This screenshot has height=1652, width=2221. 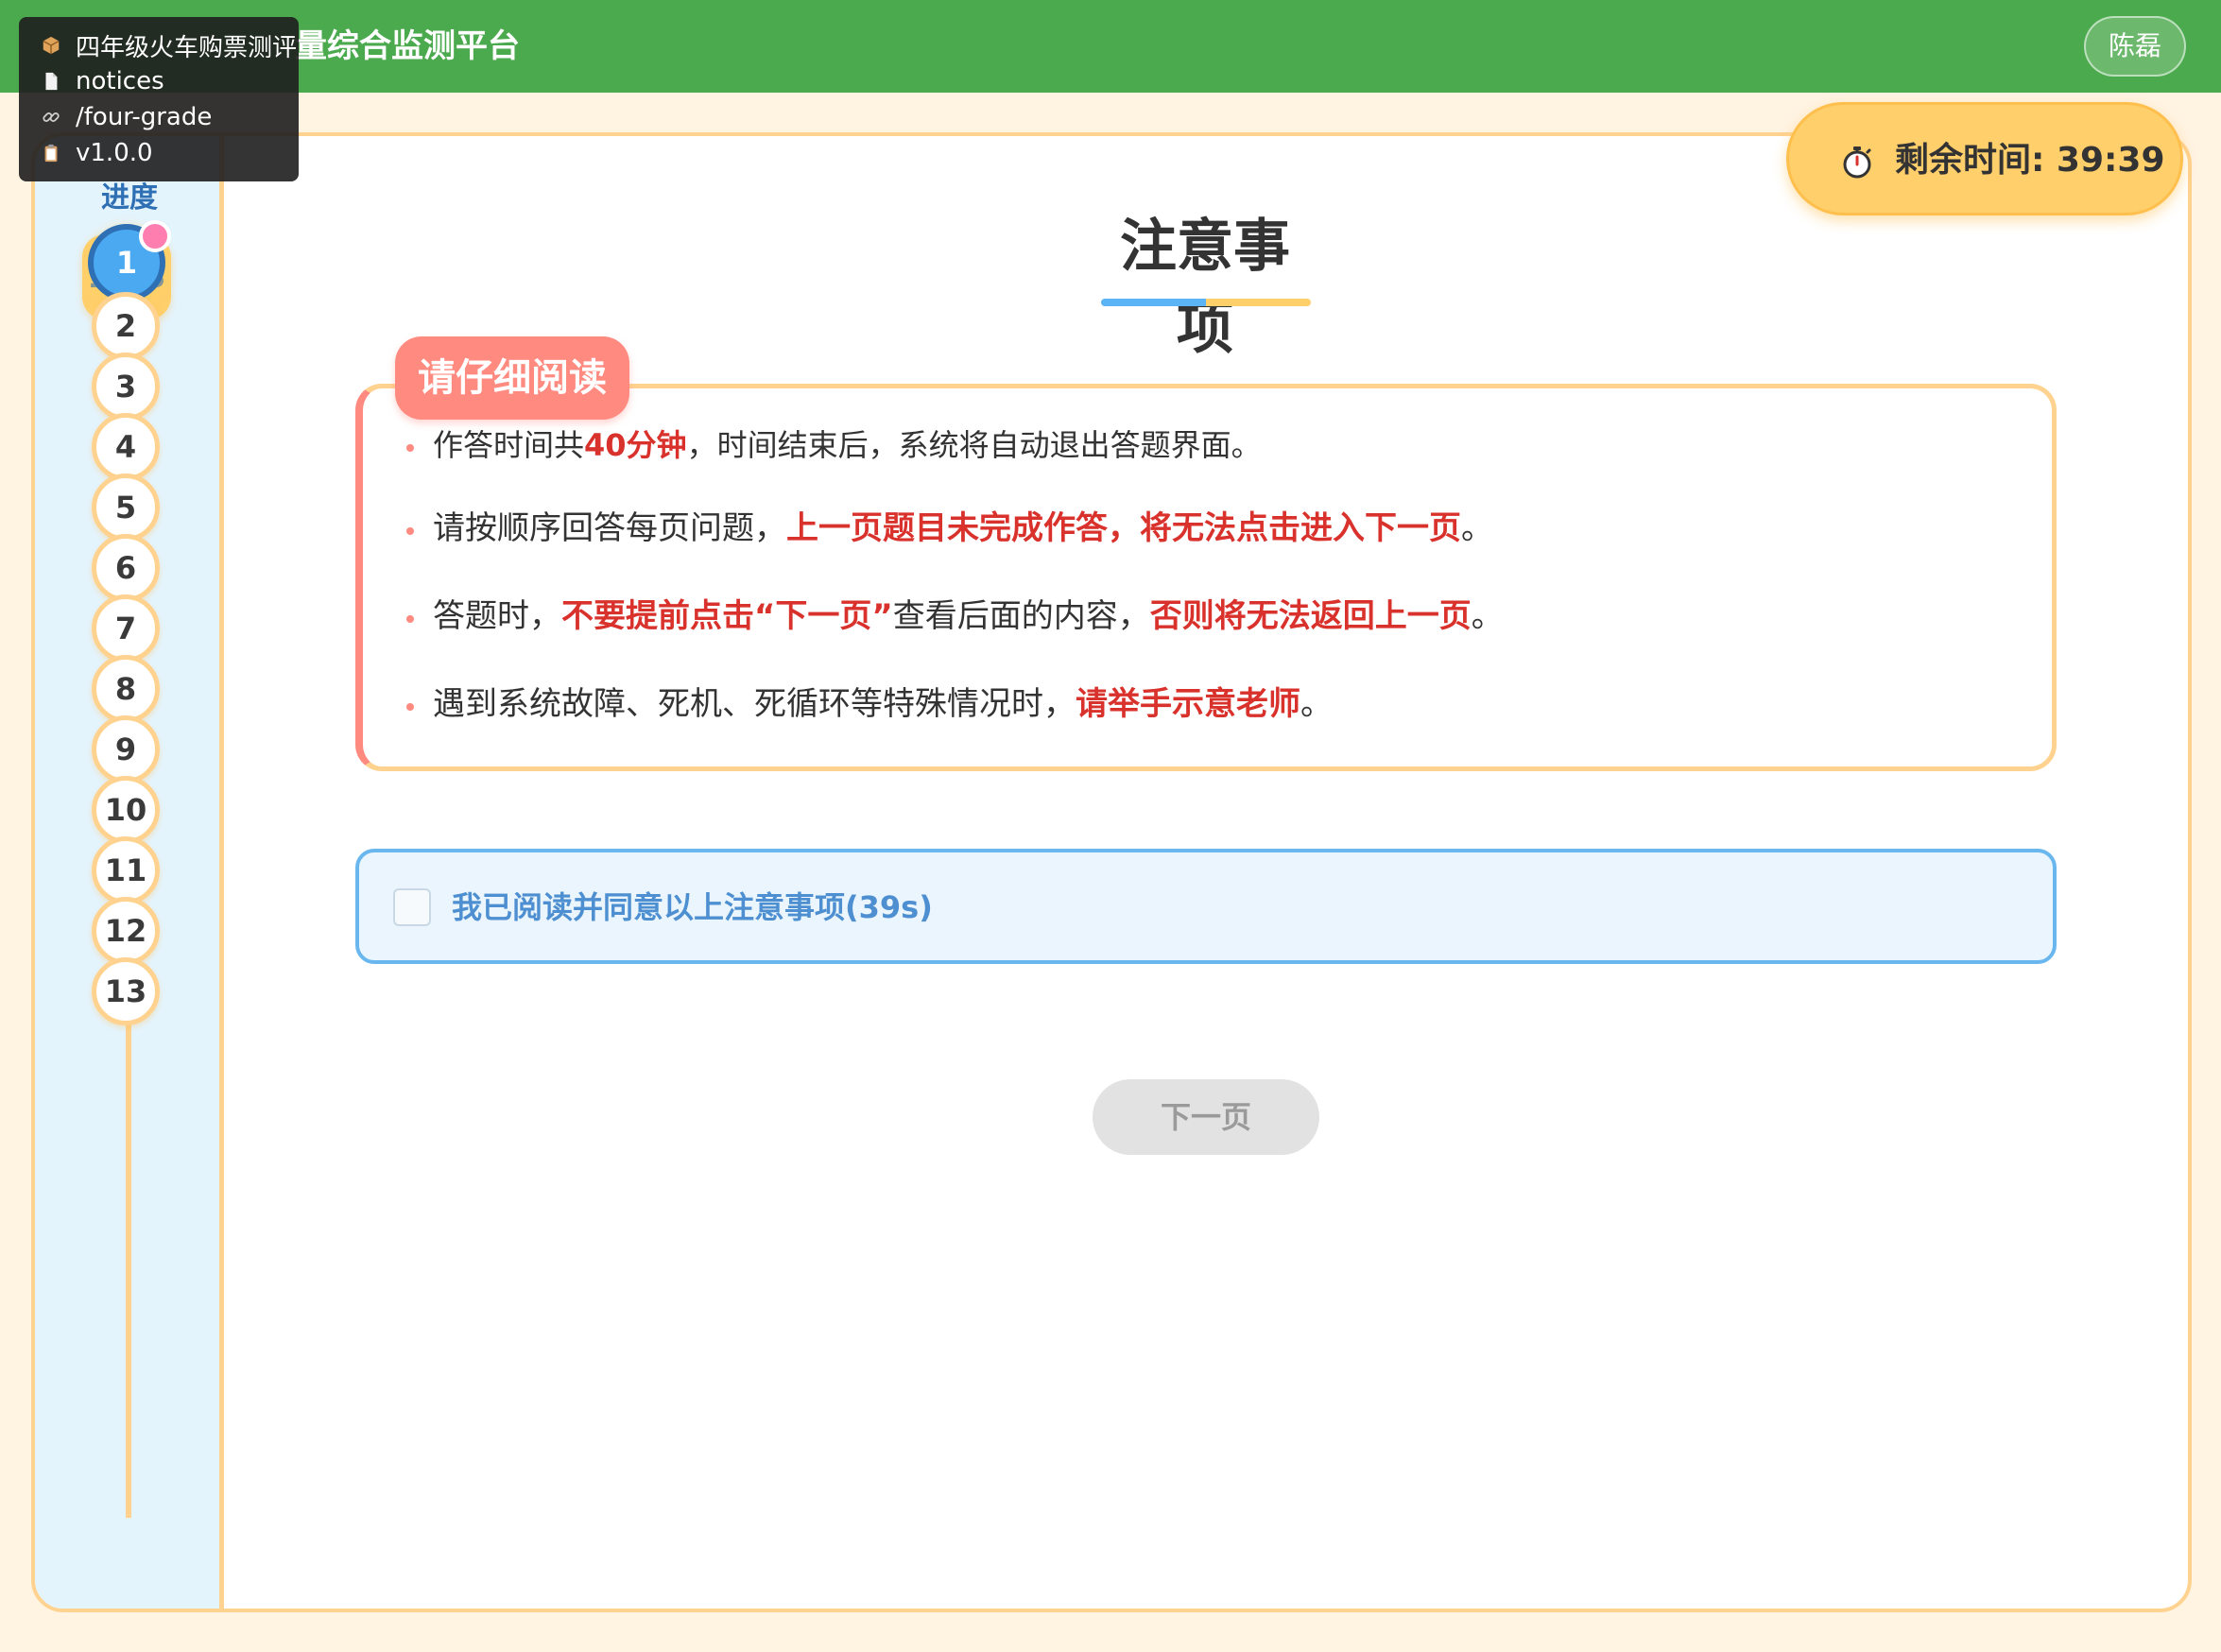 I want to click on notice-text: 作答时间共, so click(x=509, y=445).